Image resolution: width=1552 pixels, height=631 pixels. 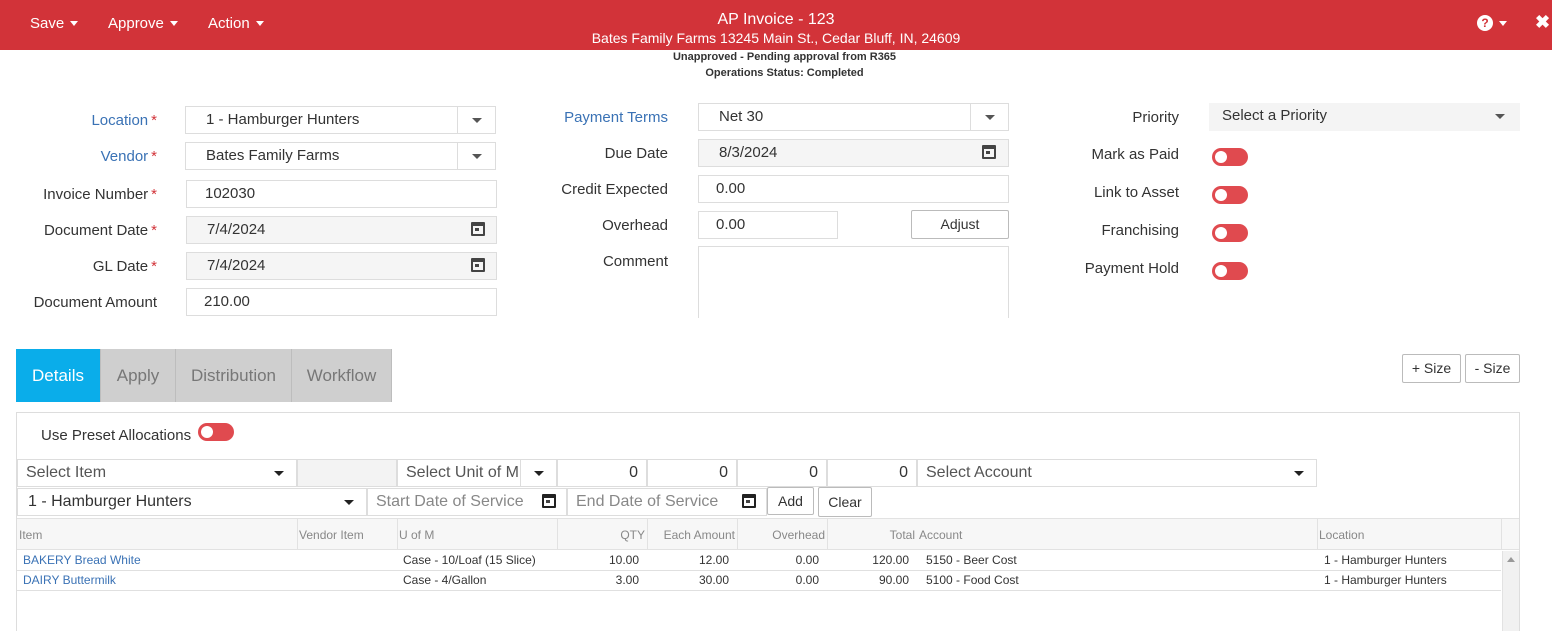 I want to click on overhead-amount-input: 0, so click(x=782, y=473).